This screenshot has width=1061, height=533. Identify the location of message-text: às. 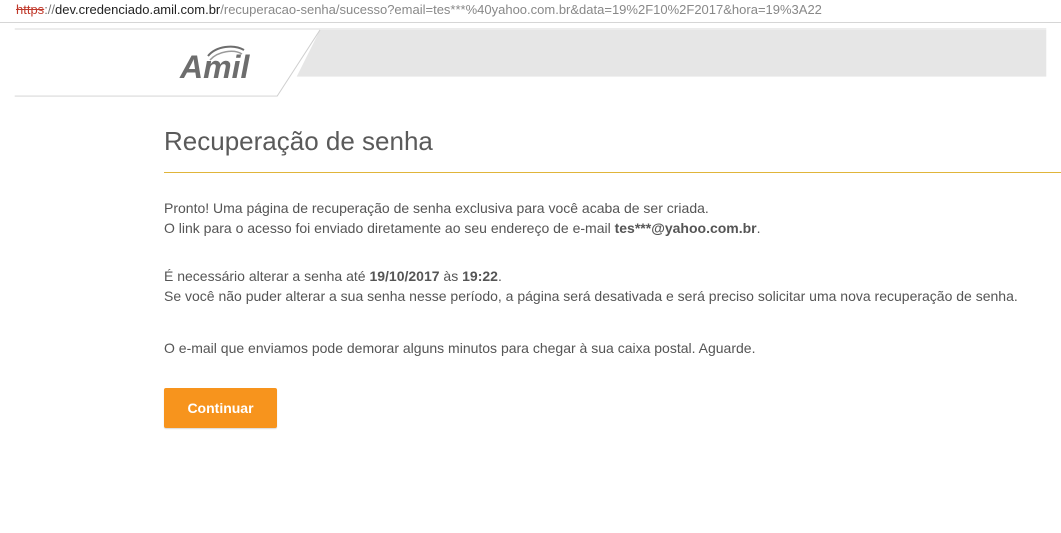
(451, 276).